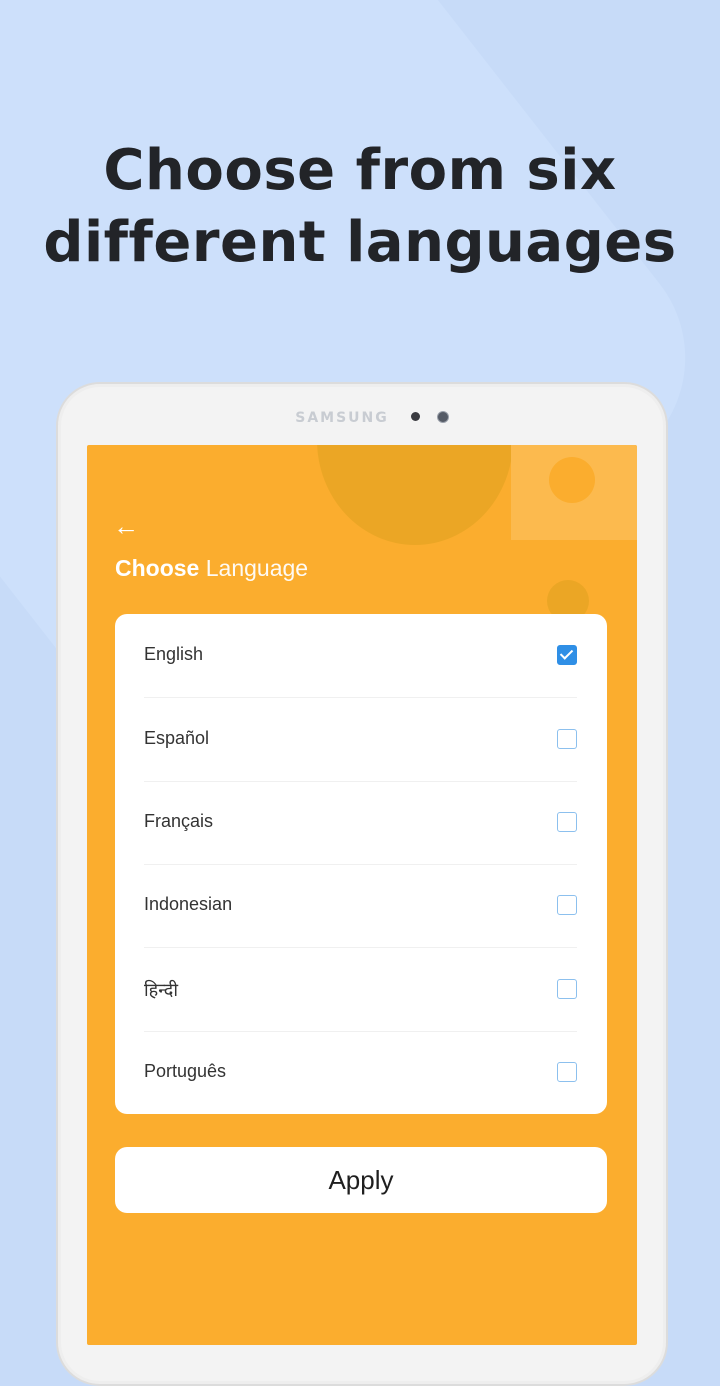 The height and width of the screenshot is (1386, 720). Describe the element at coordinates (188, 904) in the screenshot. I see `language-label: Indonesian` at that location.